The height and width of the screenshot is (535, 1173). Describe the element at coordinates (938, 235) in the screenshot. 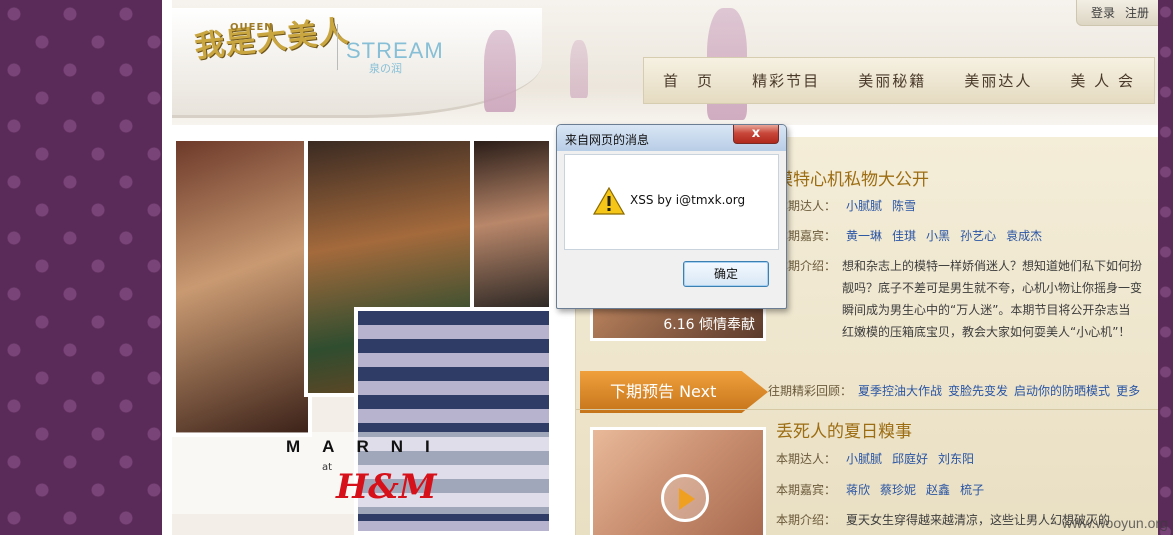

I see `guest-name: 小黑` at that location.